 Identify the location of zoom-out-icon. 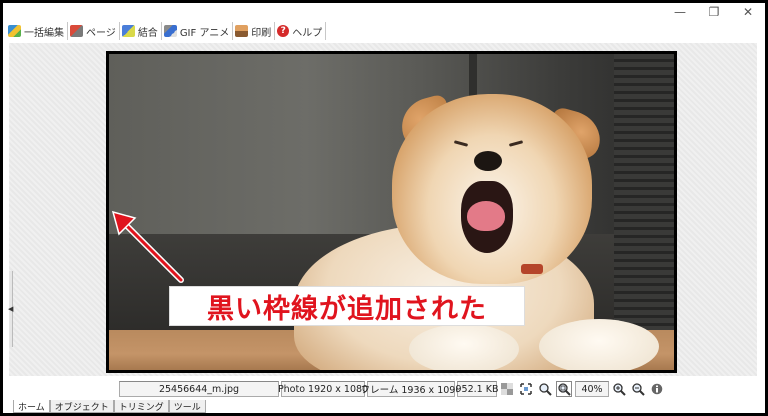
(638, 389).